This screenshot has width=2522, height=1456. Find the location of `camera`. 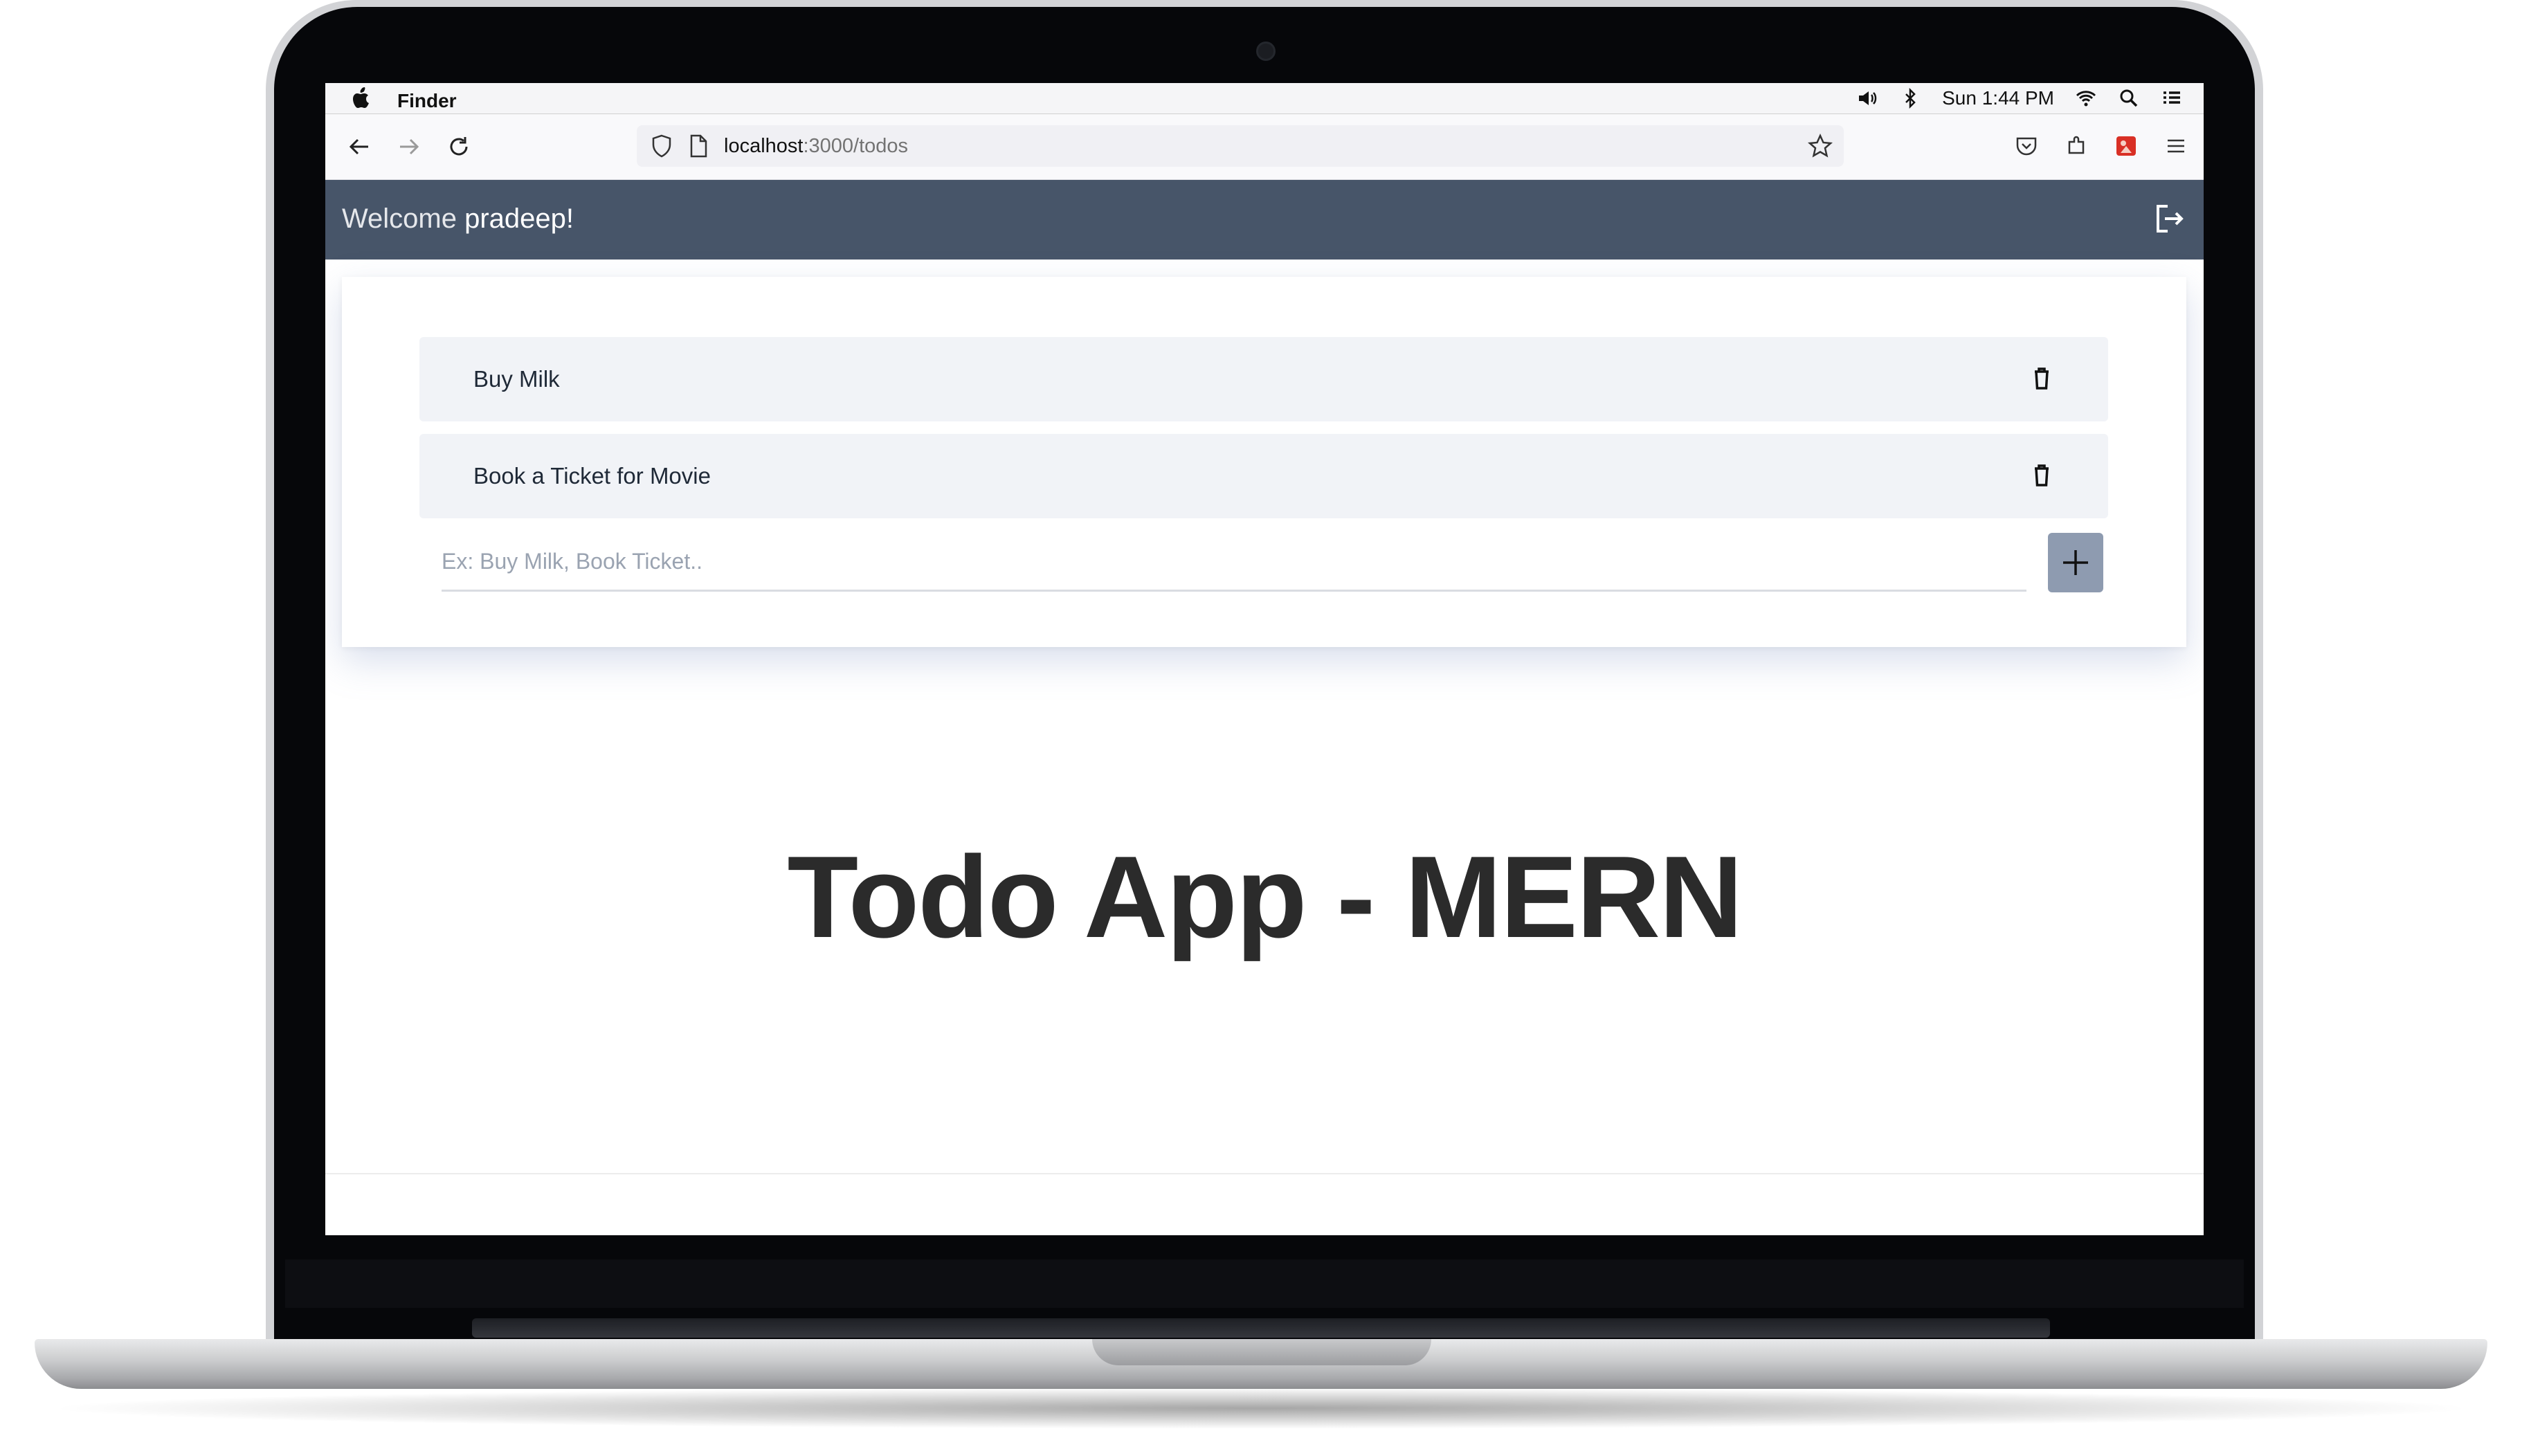

camera is located at coordinates (1266, 51).